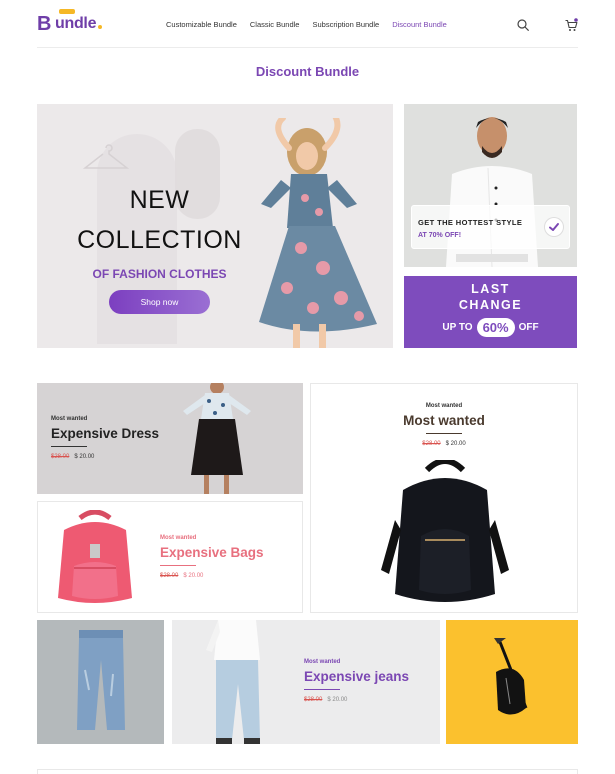 Image resolution: width=615 pixels, height=774 pixels. Describe the element at coordinates (106, 156) in the screenshot. I see `hanger-icon` at that location.